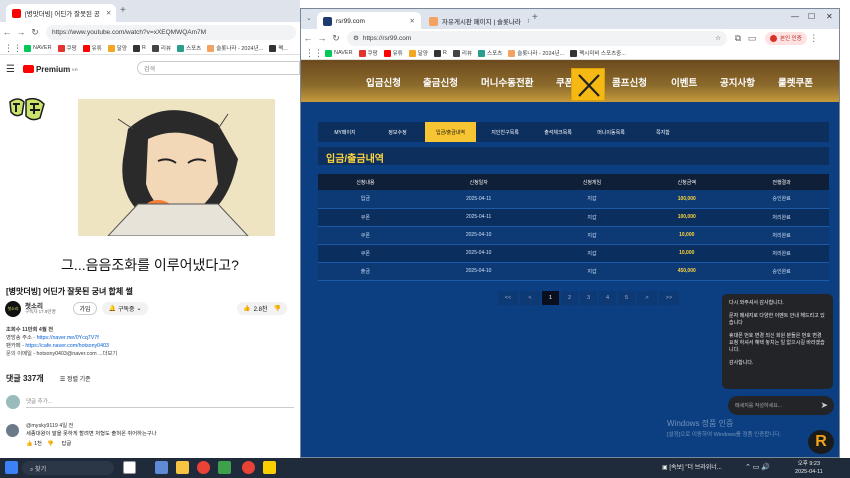 This screenshot has height=478, width=850. Describe the element at coordinates (125, 308) in the screenshot. I see `subscribe-button: 🔔 구독중 ⌄` at that location.